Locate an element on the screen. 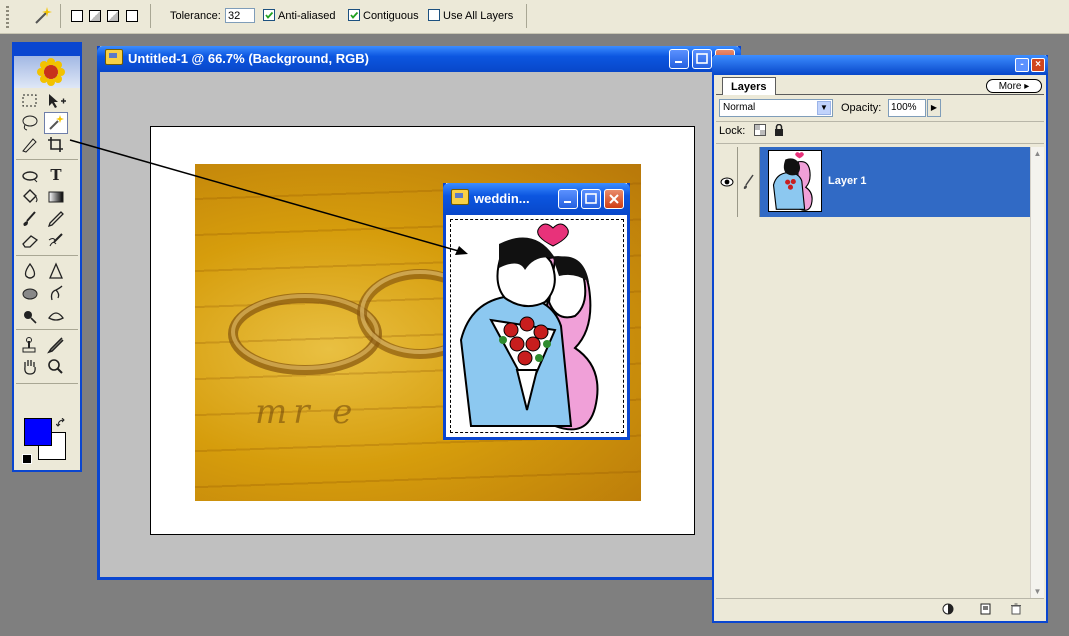 The image size is (1069, 636). layer-thumbnail is located at coordinates (795, 181).